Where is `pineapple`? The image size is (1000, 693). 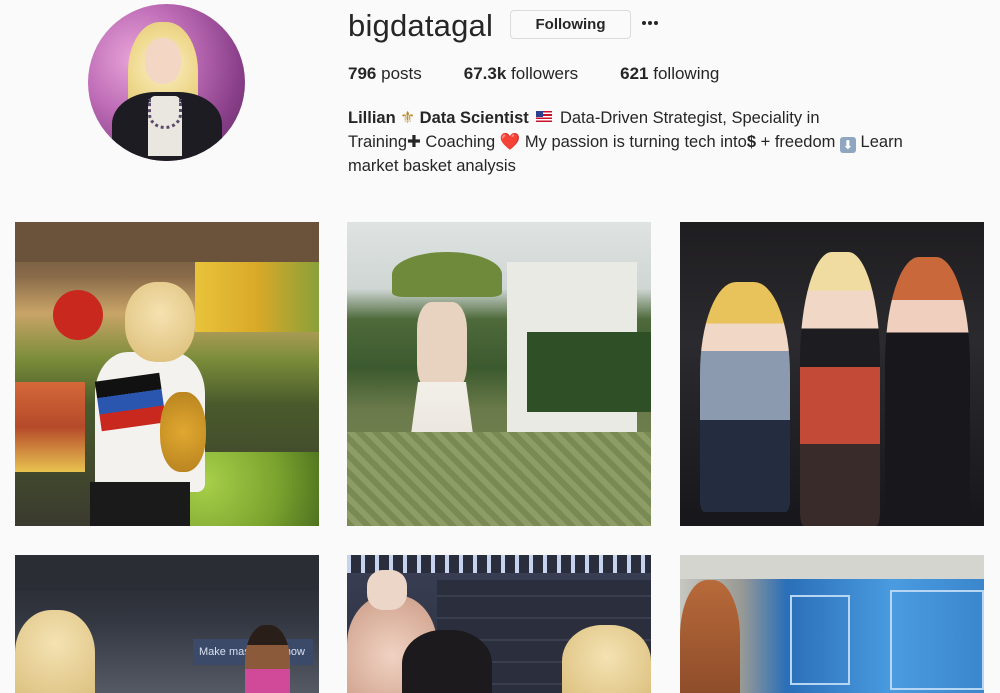
pineapple is located at coordinates (183, 432).